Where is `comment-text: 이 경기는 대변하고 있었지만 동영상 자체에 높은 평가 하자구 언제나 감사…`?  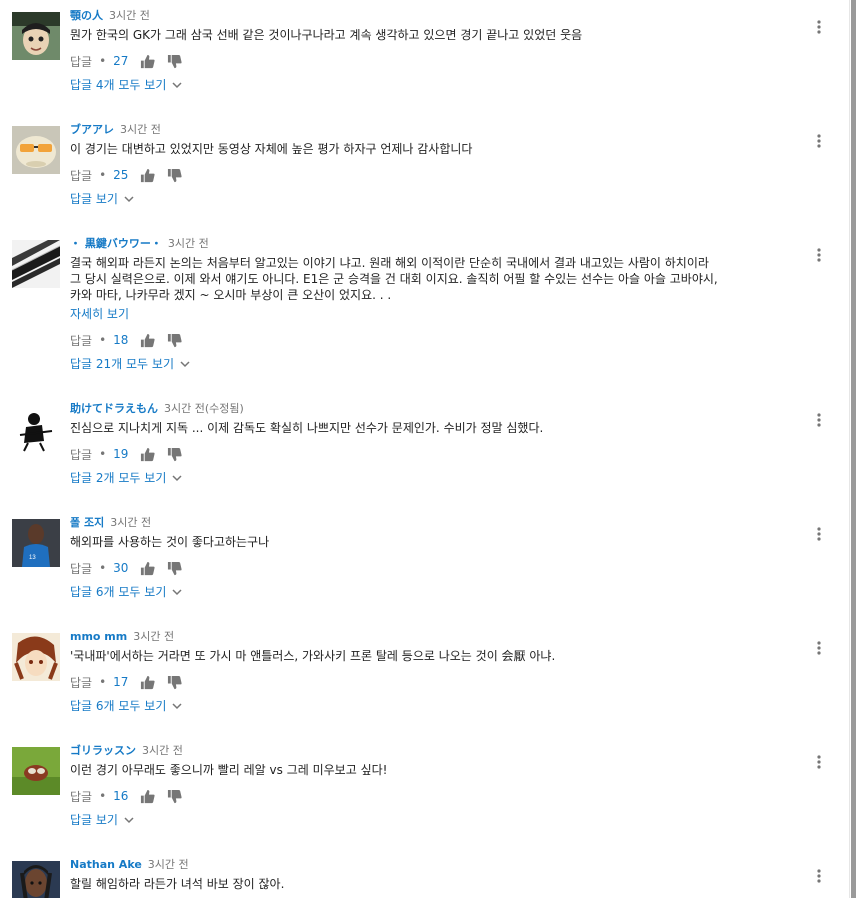 comment-text: 이 경기는 대변하고 있었지만 동영상 자체에 높은 평가 하자구 언제나 감사… is located at coordinates (271, 149).